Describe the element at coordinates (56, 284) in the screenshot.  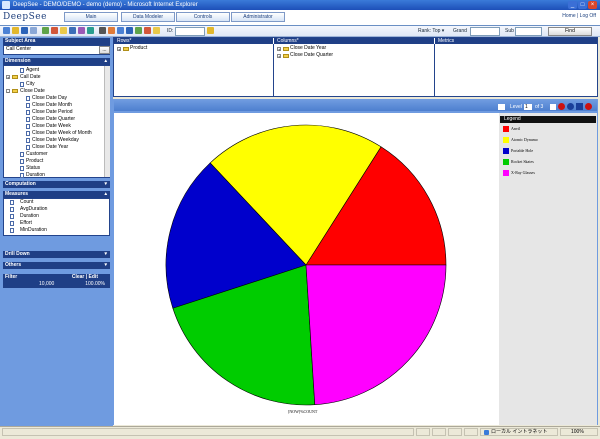
I see `filter-row: 10,000 100.00%` at that location.